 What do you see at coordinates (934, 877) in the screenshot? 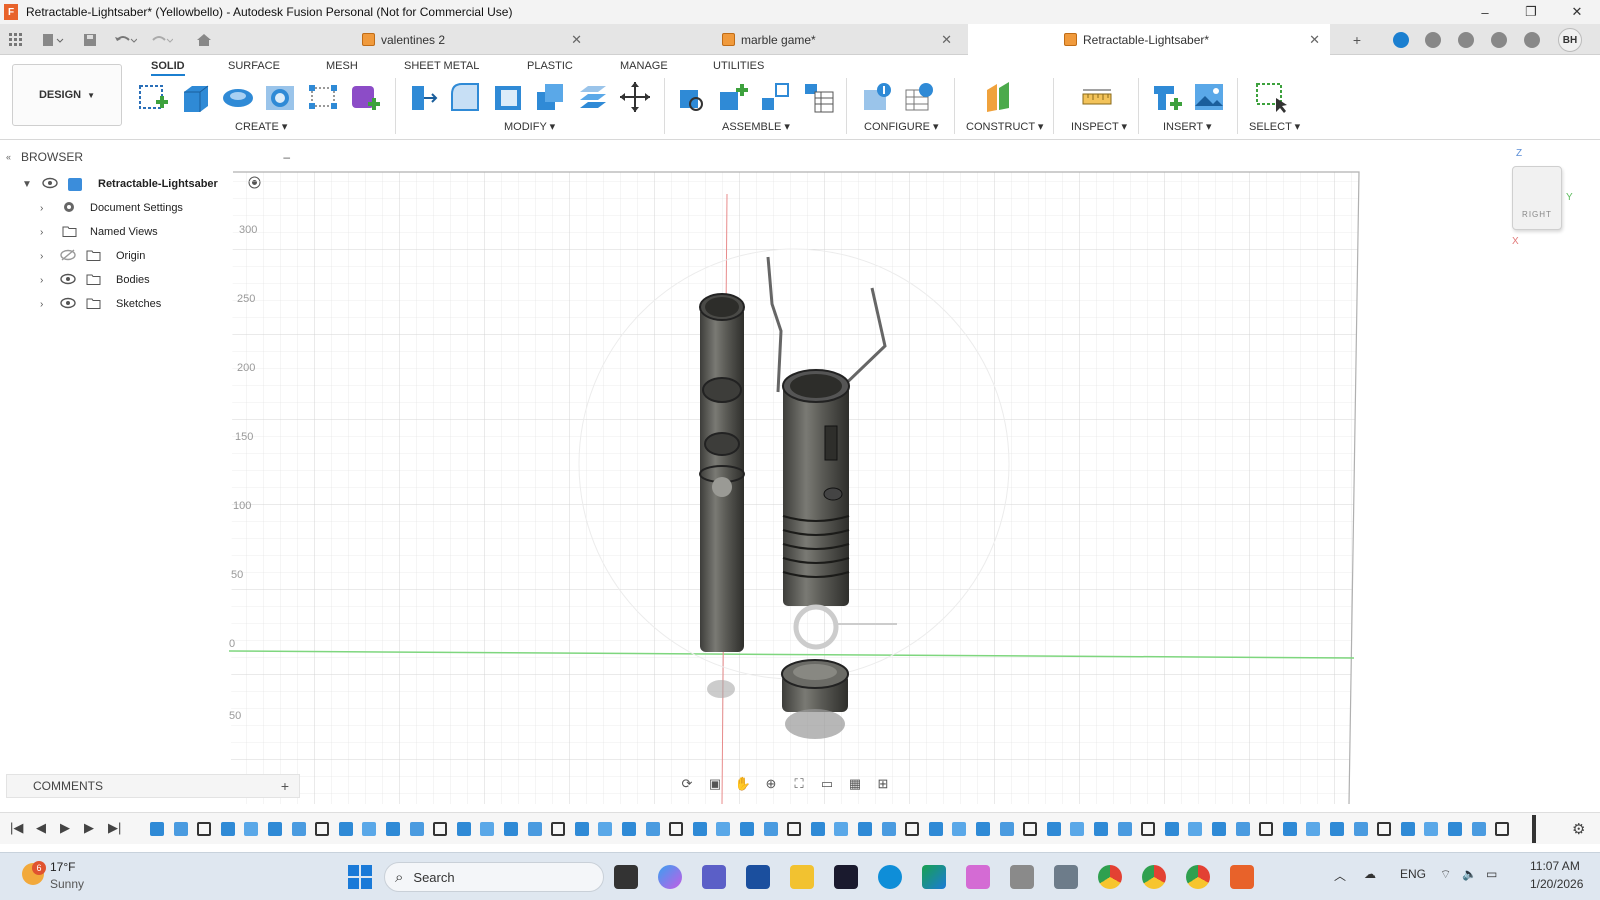
I see `m365-icon` at bounding box center [934, 877].